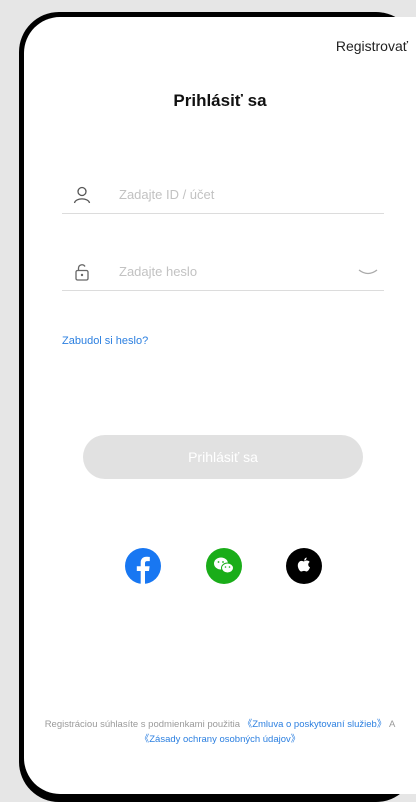 The image size is (416, 802). I want to click on account-field: Zadajte ID / účet, so click(223, 194).